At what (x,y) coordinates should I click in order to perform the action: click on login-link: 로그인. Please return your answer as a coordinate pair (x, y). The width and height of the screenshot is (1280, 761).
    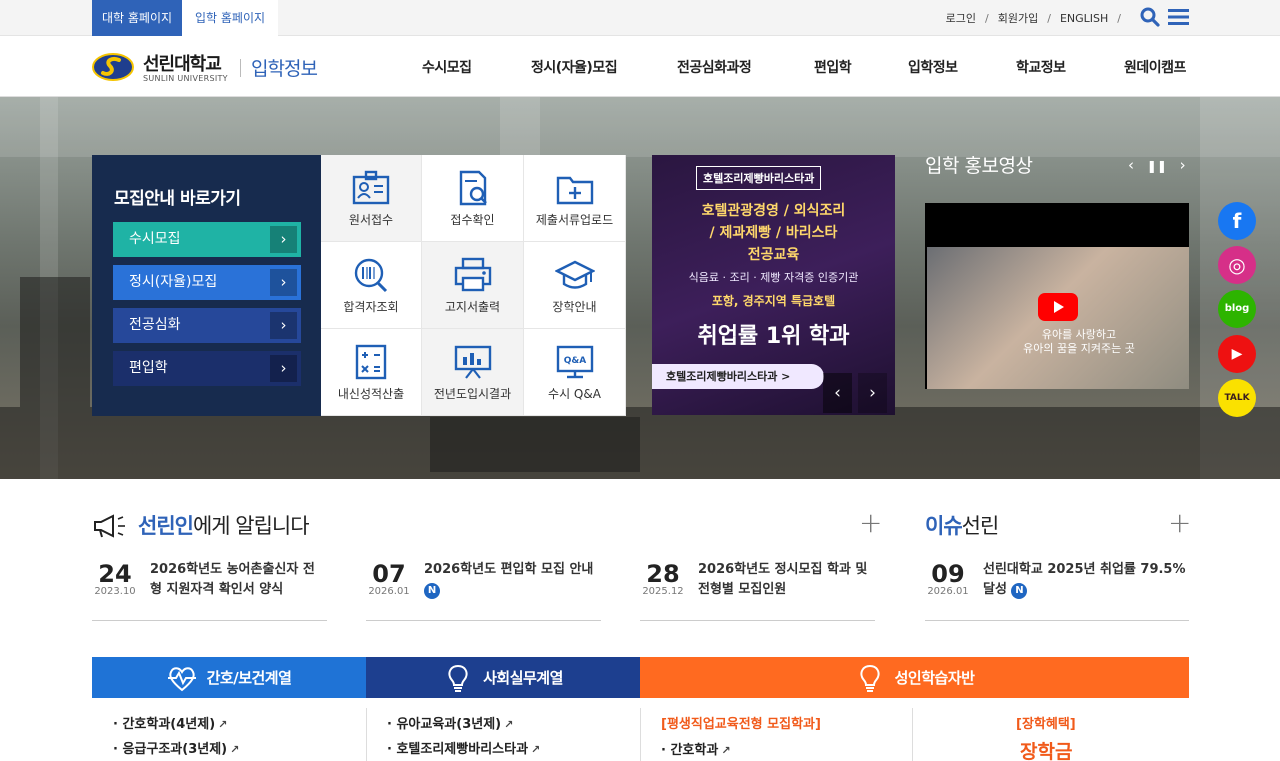
    Looking at the image, I should click on (961, 18).